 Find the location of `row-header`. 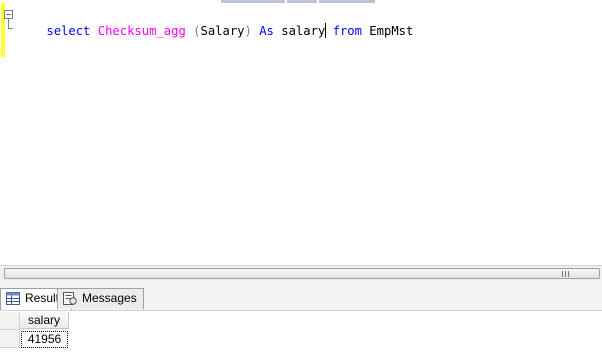

row-header is located at coordinates (10, 339).